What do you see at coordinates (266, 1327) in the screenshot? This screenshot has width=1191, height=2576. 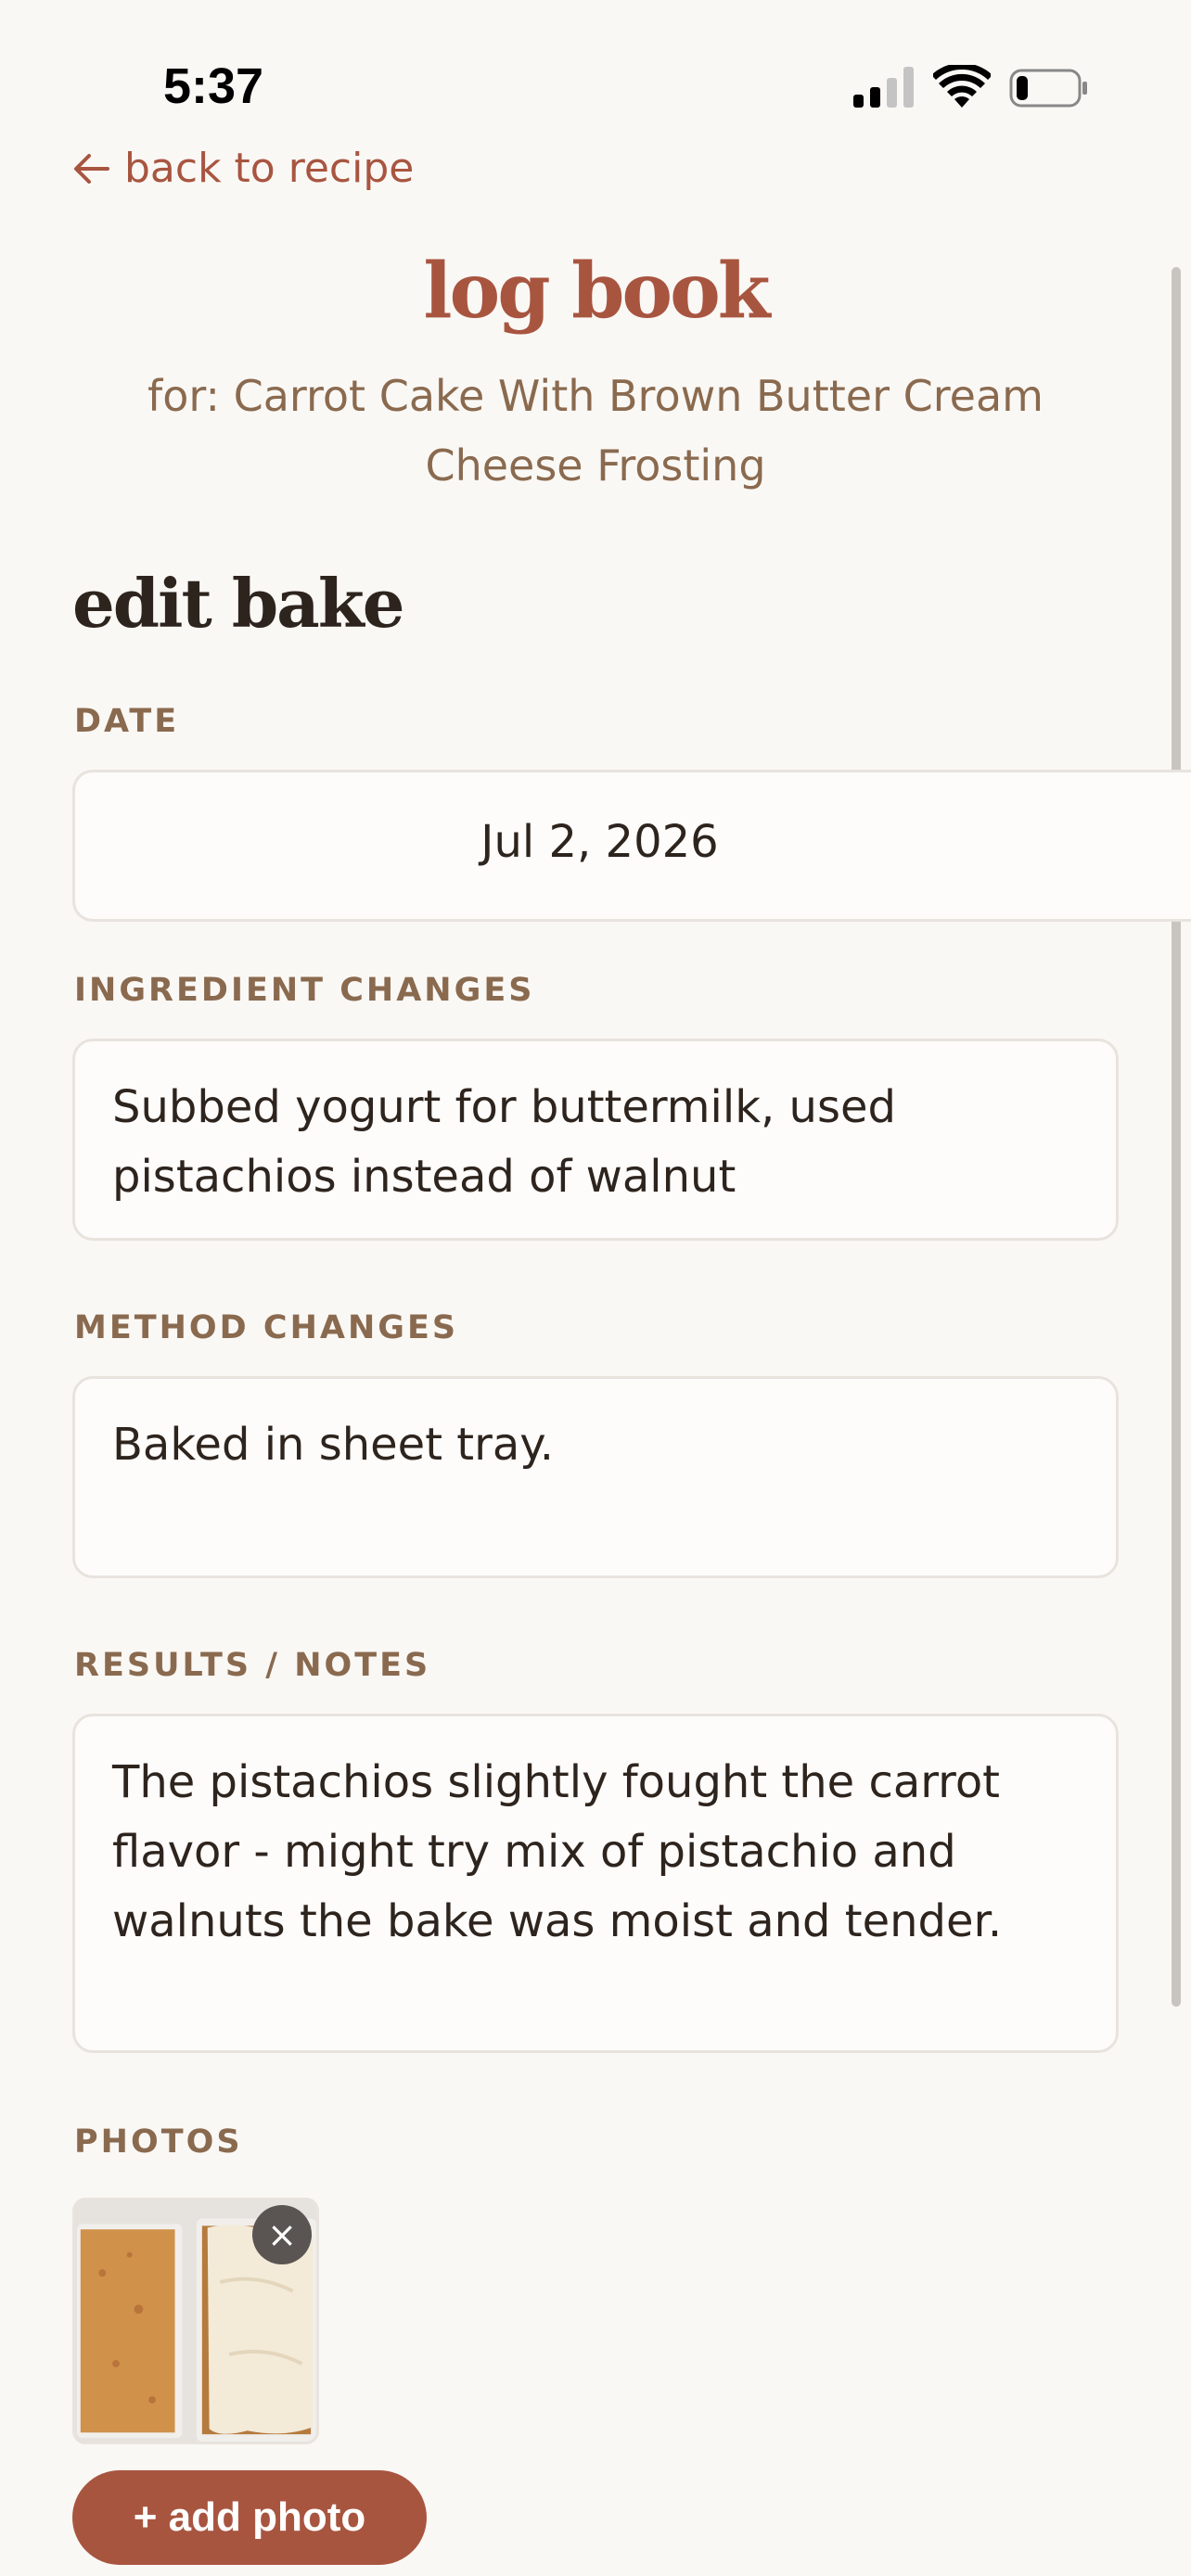 I see `method-changes-label: METHOD CHANGES` at bounding box center [266, 1327].